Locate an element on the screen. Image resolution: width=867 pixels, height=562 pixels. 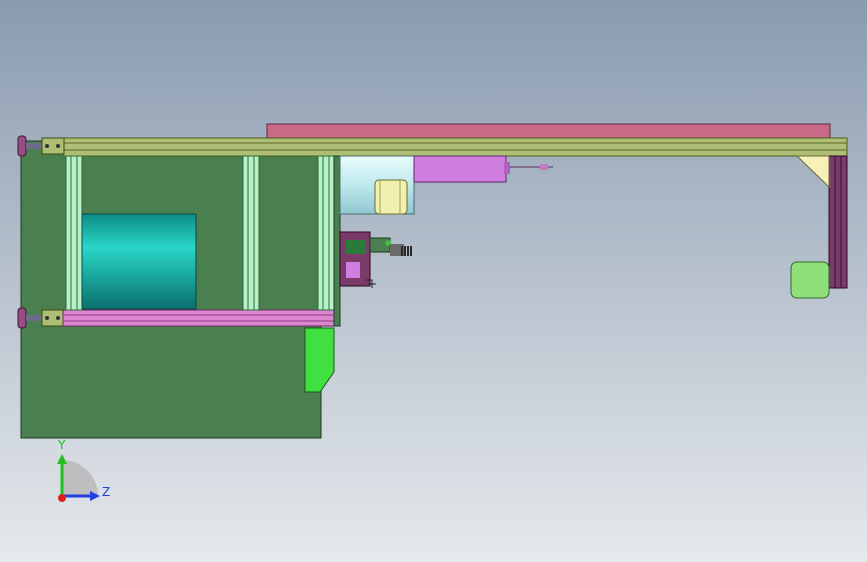
motor is located at coordinates (377, 185).